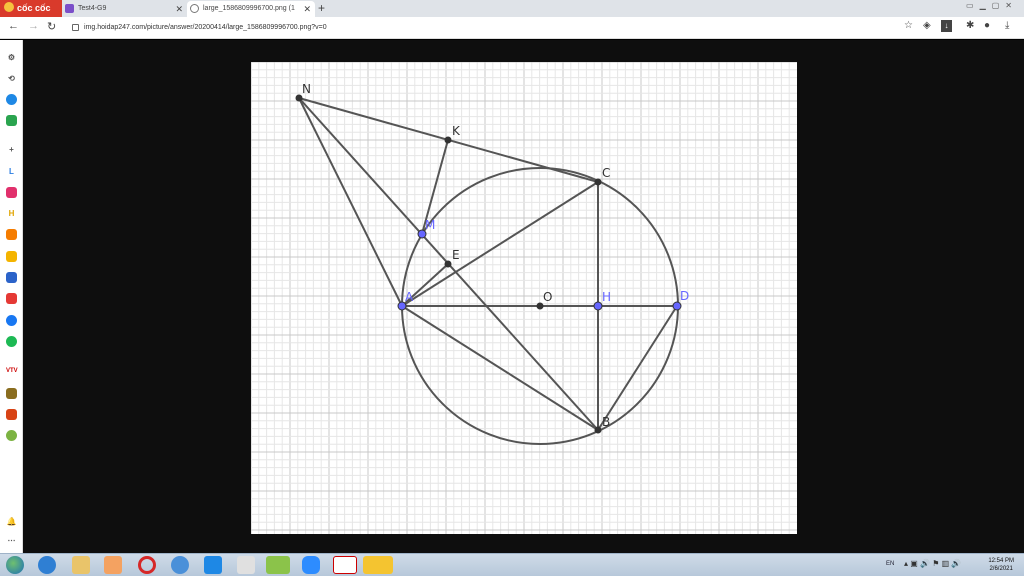 Image resolution: width=1024 pixels, height=576 pixels. Describe the element at coordinates (409, 297) in the screenshot. I see `label-a: A` at that location.